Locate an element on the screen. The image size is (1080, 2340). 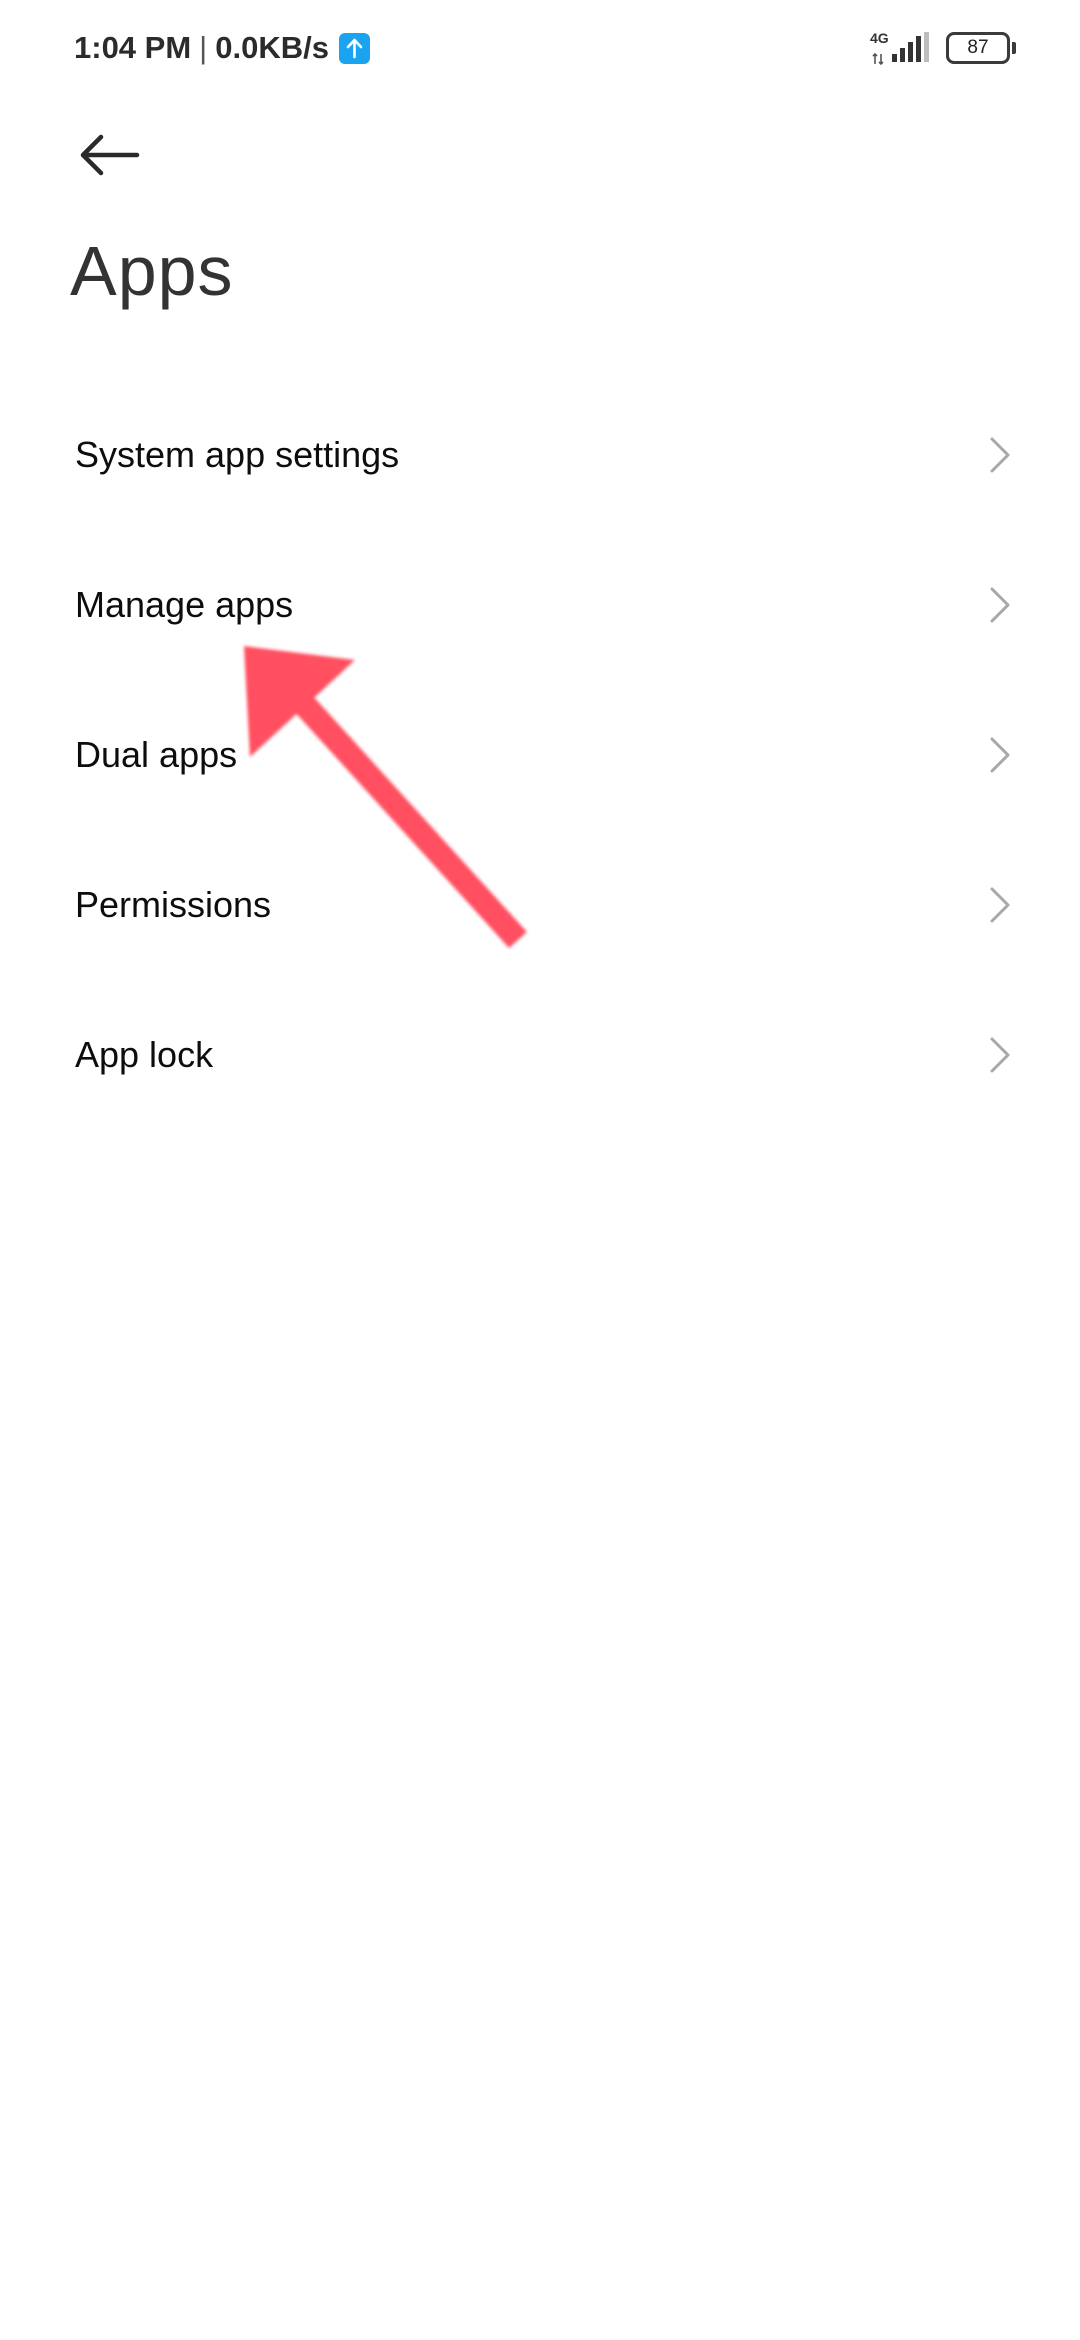
status-left: 1:04 PM | 0.0KB/s is located at coordinates (222, 48).